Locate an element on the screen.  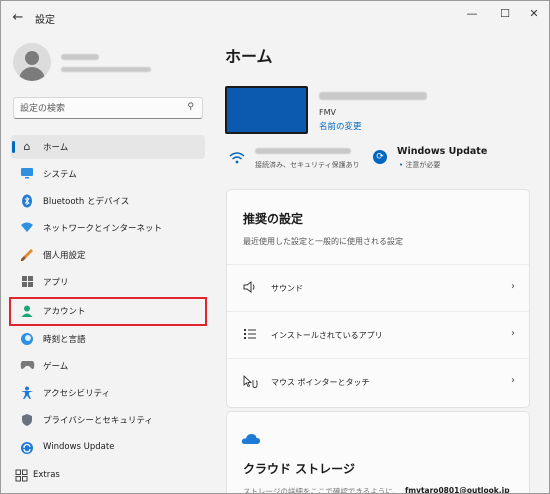
title-bar: ← 設定 — ☐ ✕ is located at coordinates (275, 18).